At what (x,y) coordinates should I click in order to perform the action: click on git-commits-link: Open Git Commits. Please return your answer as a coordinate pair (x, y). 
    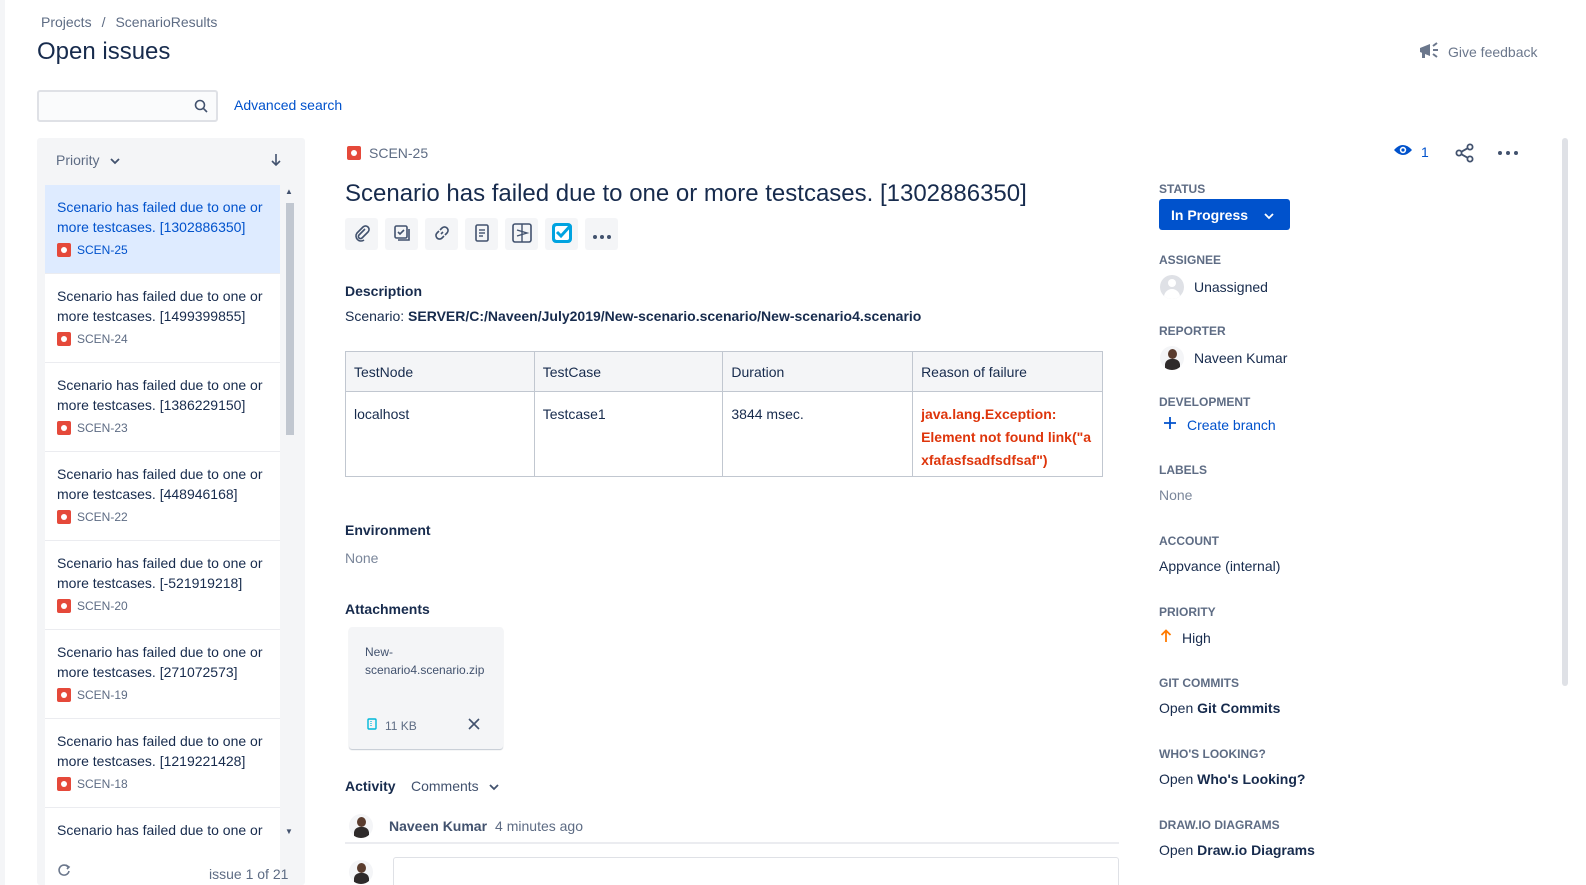
    Looking at the image, I should click on (1219, 708).